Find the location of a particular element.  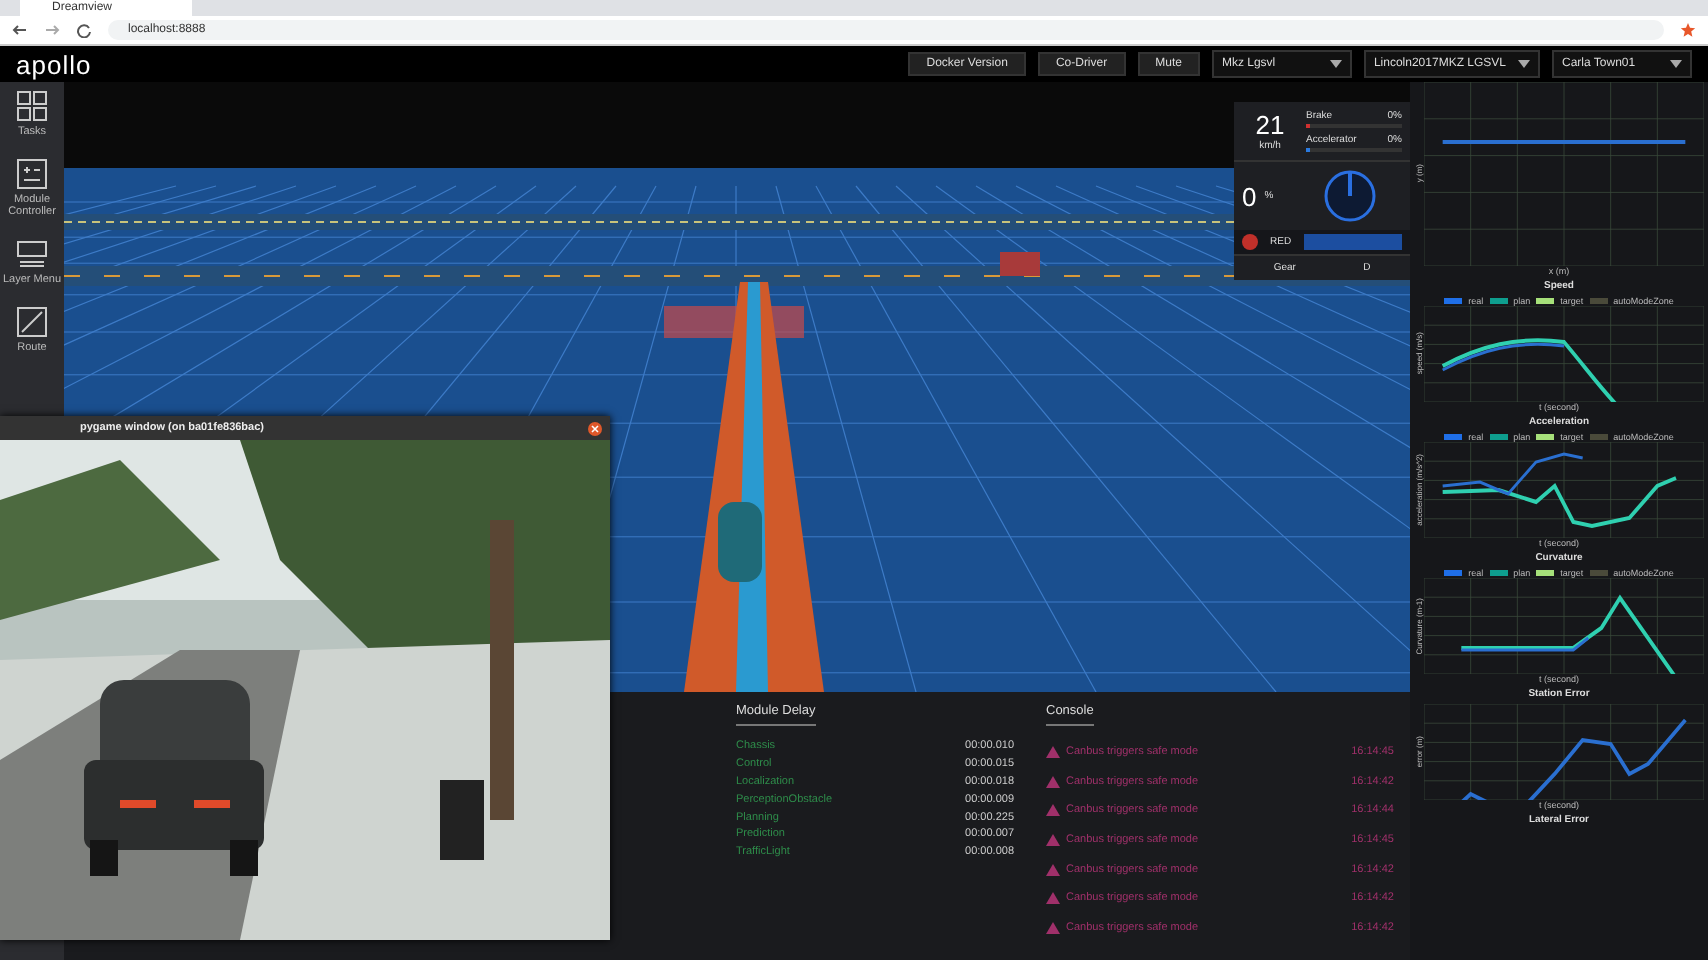

layers-icon is located at coordinates (32, 254).